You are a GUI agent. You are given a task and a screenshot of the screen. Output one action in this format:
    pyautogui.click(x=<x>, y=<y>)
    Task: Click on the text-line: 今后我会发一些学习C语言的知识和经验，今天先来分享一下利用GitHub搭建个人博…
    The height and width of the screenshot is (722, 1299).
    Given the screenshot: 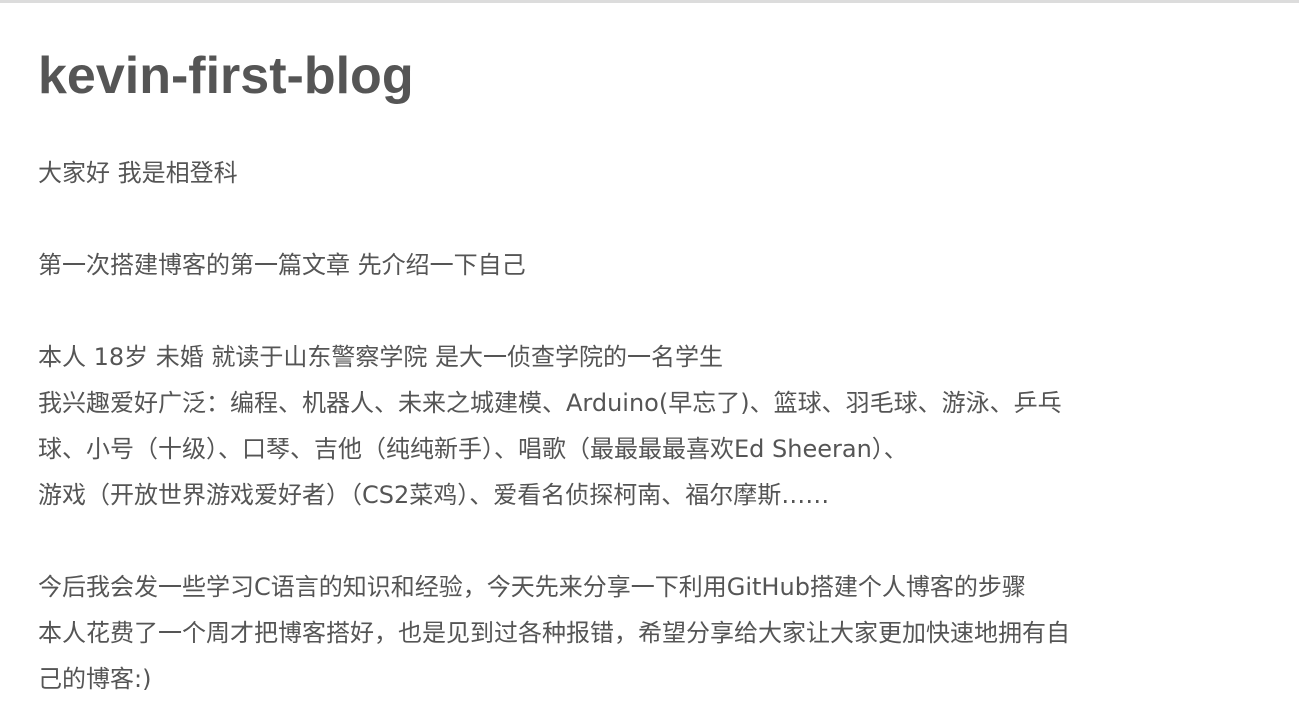 What is the action you would take?
    pyautogui.click(x=532, y=587)
    